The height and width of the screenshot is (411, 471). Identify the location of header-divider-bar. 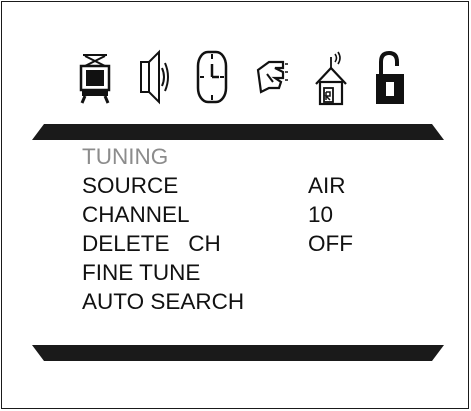
(238, 132).